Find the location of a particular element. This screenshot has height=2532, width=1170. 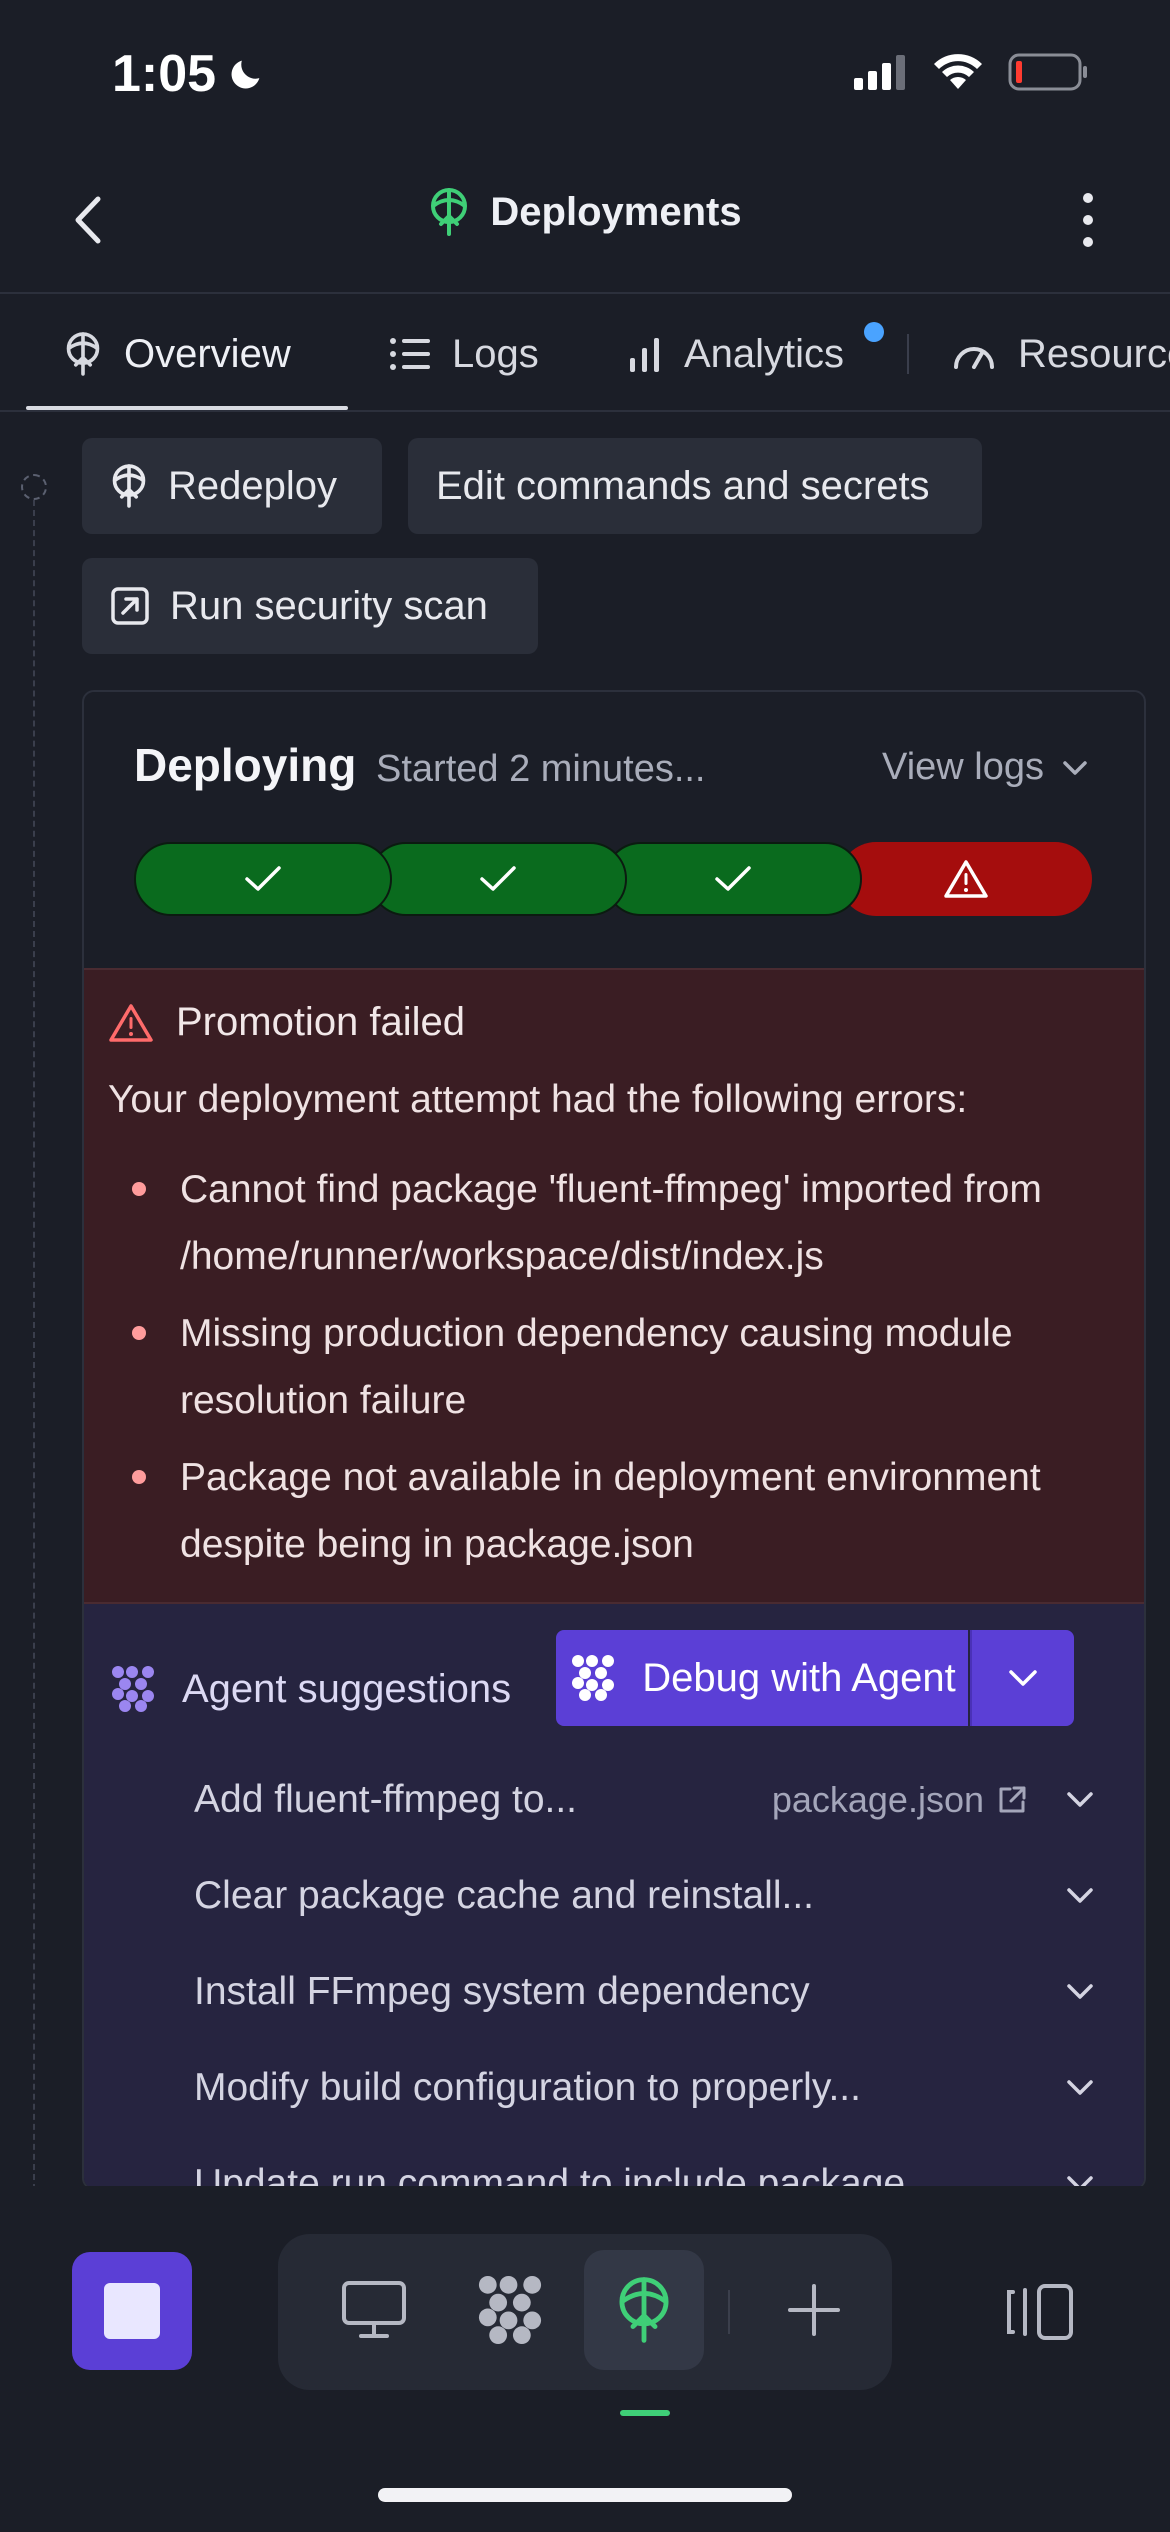

tab-active-indicator is located at coordinates (187, 408).